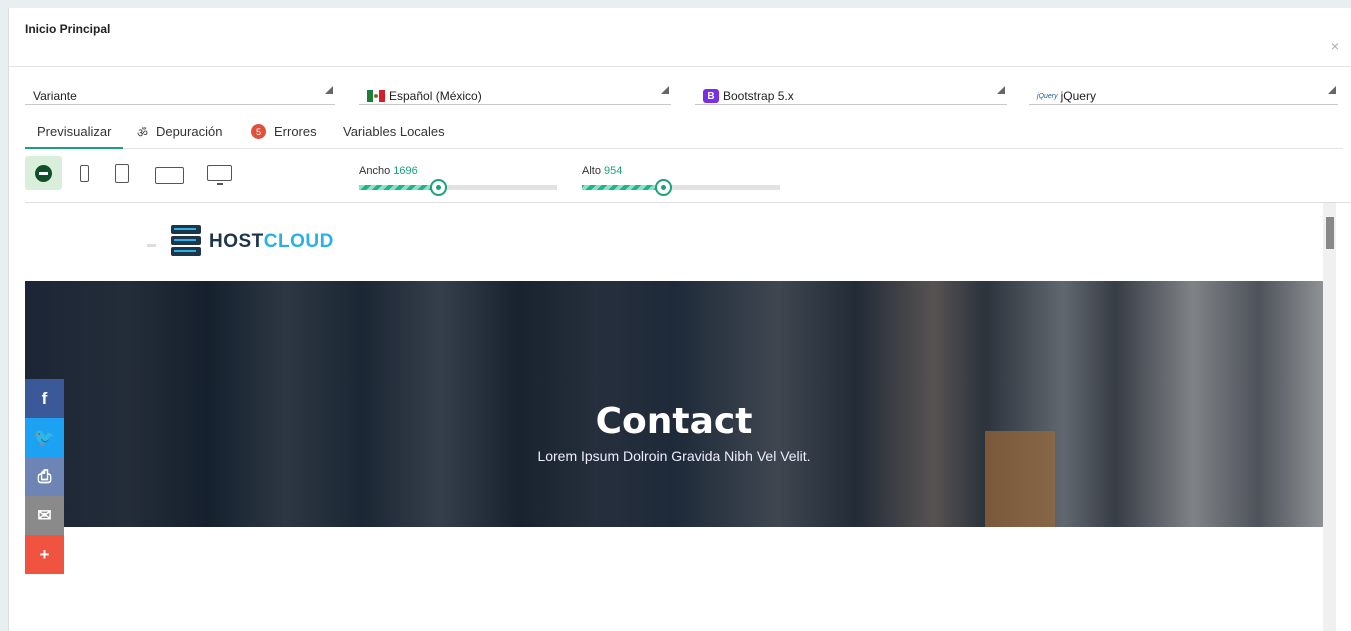  Describe the element at coordinates (122, 173) in the screenshot. I see `tablet-device-icon` at that location.